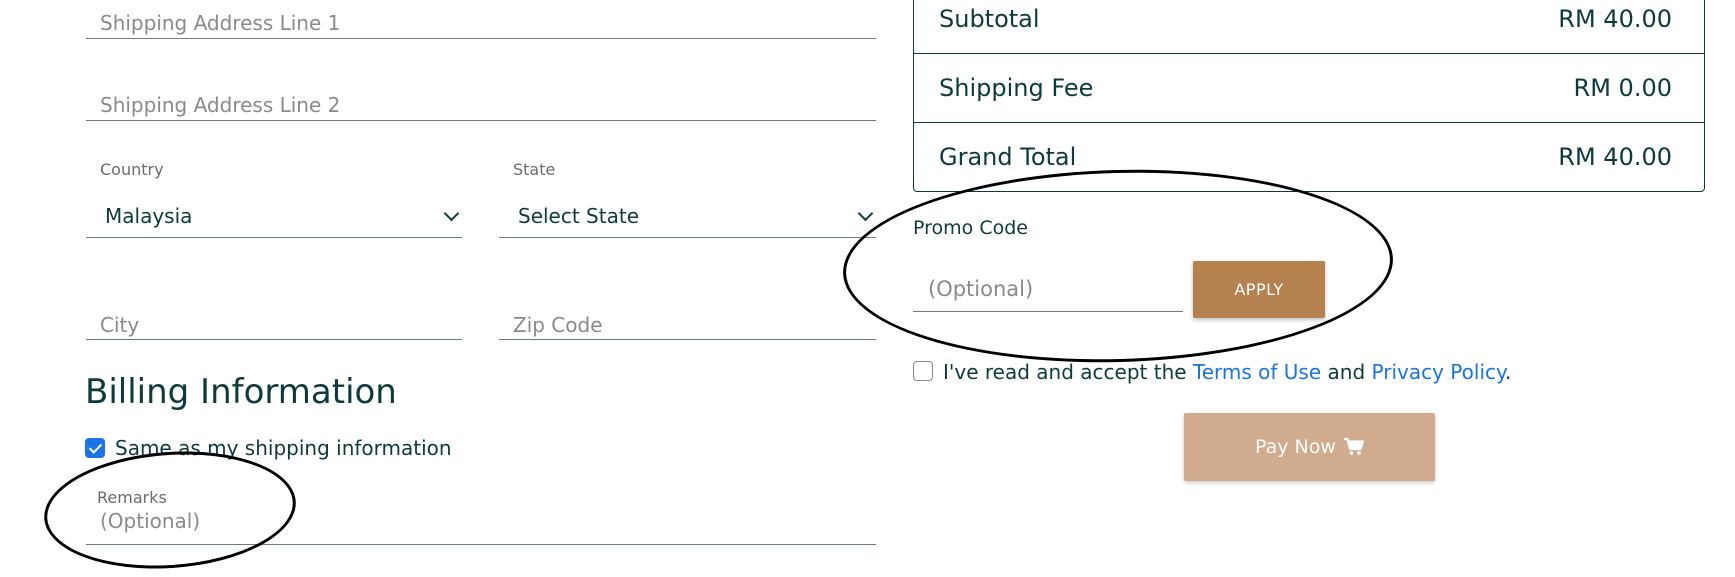 The image size is (1735, 577). What do you see at coordinates (150, 521) in the screenshot?
I see `remarks-placeholder: (Optional)` at bounding box center [150, 521].